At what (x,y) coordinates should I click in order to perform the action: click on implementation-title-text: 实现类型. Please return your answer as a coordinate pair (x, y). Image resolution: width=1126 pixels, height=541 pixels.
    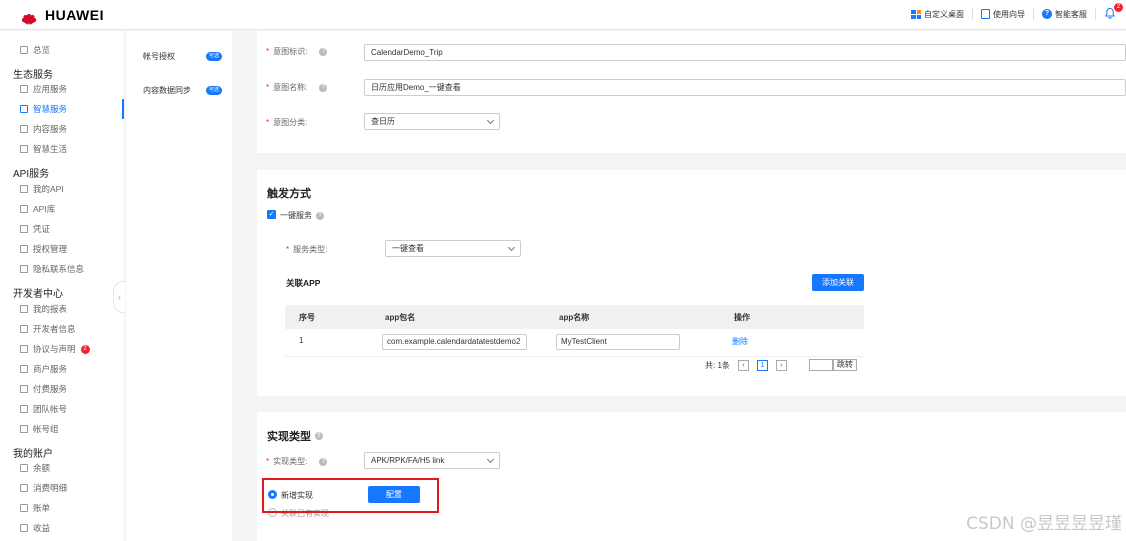
    Looking at the image, I should click on (289, 437).